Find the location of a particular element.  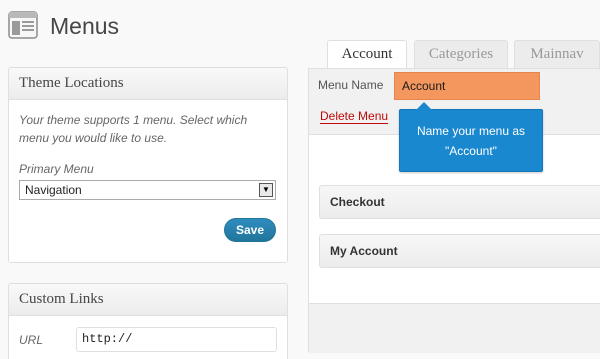

url-label: URL is located at coordinates (31, 340).